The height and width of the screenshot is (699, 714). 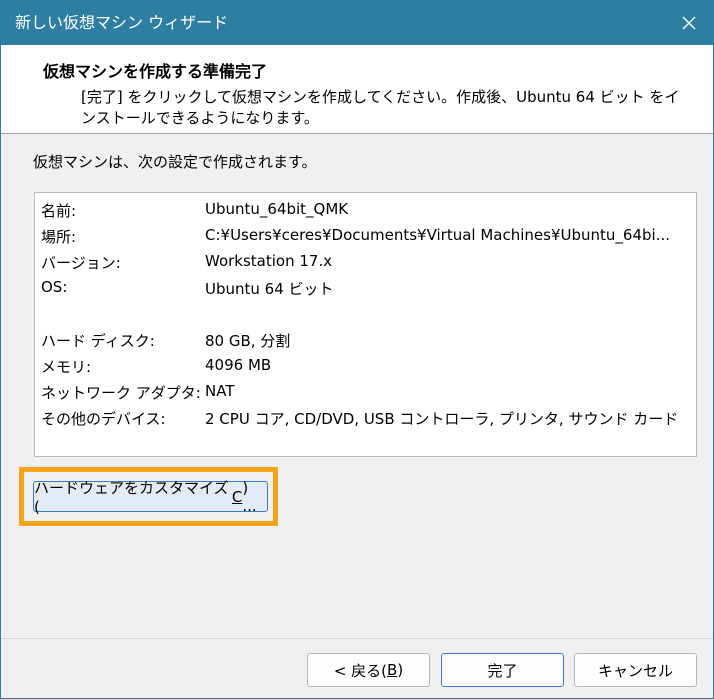 What do you see at coordinates (357, 23) in the screenshot?
I see `title-bar: 新しい仮想マシン ウィザード` at bounding box center [357, 23].